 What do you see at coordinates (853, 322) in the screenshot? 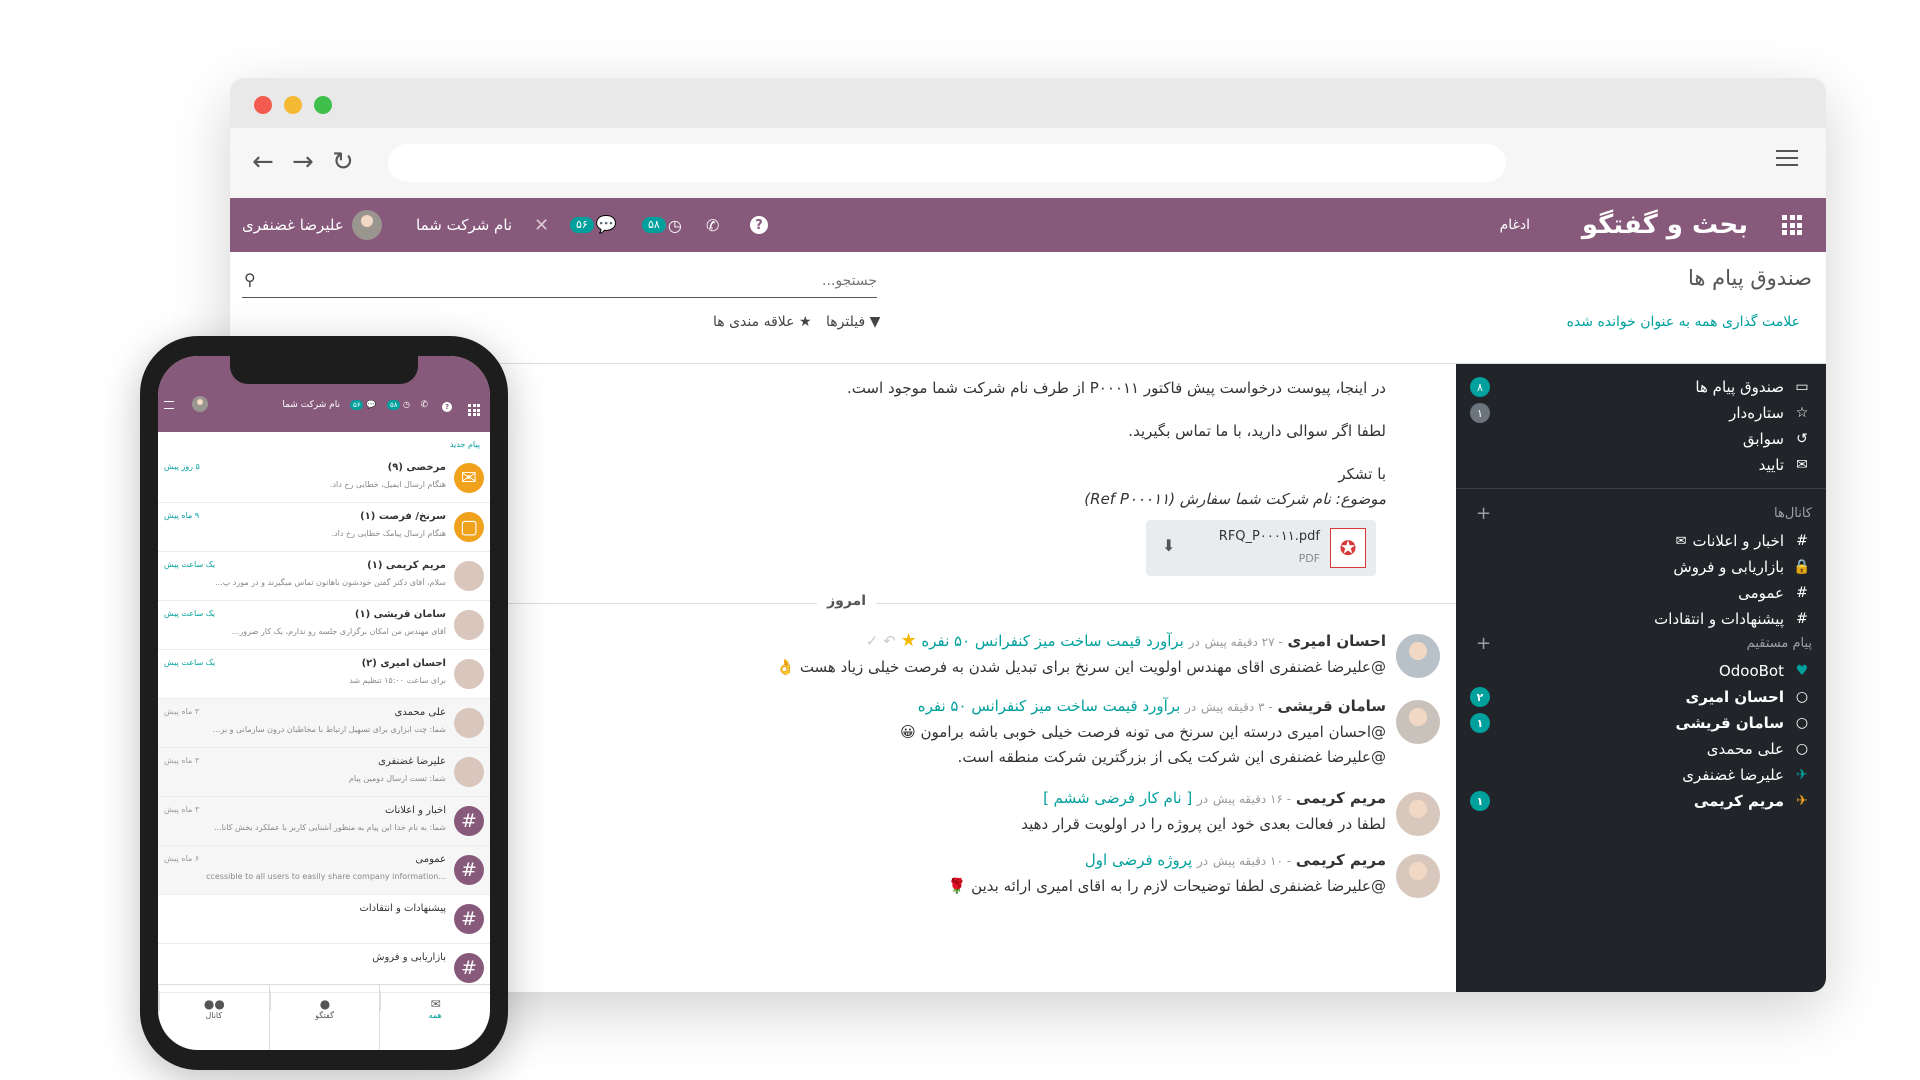
I see `filters-button: ▼ فیلترها` at bounding box center [853, 322].